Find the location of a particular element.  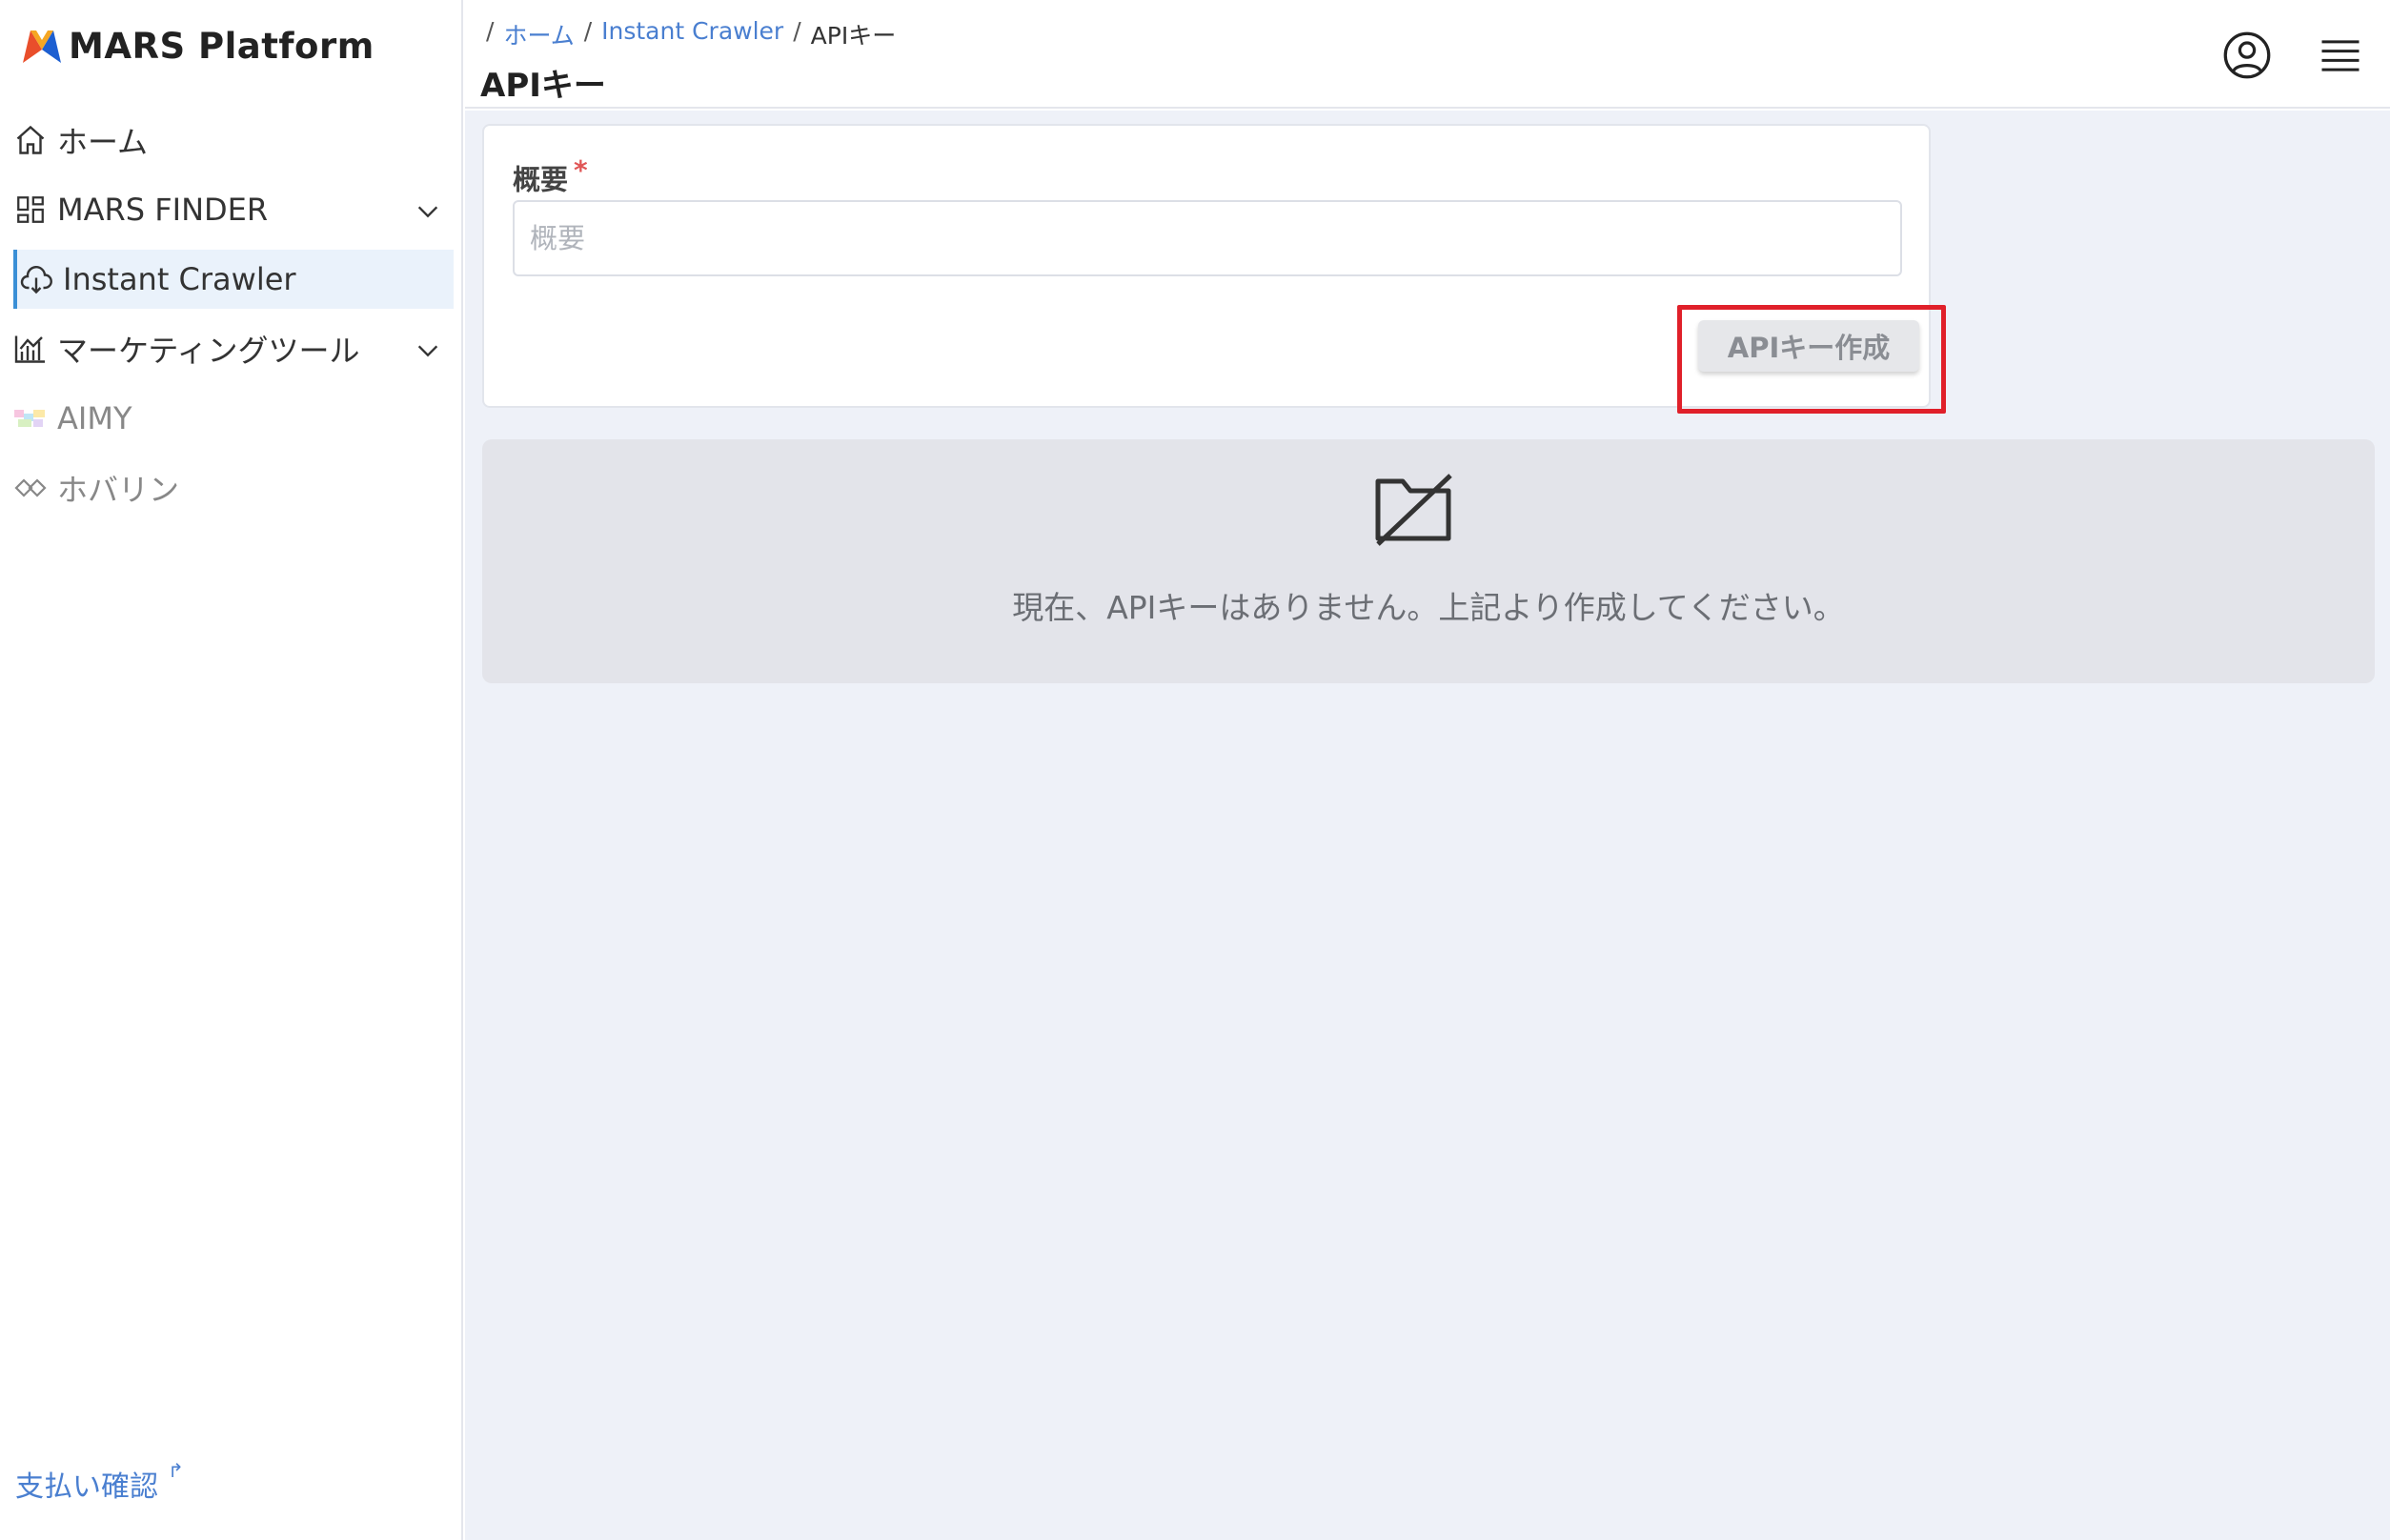

top-header: / ホーム / Instant Crawler / APIキー APIキー is located at coordinates (1427, 54).